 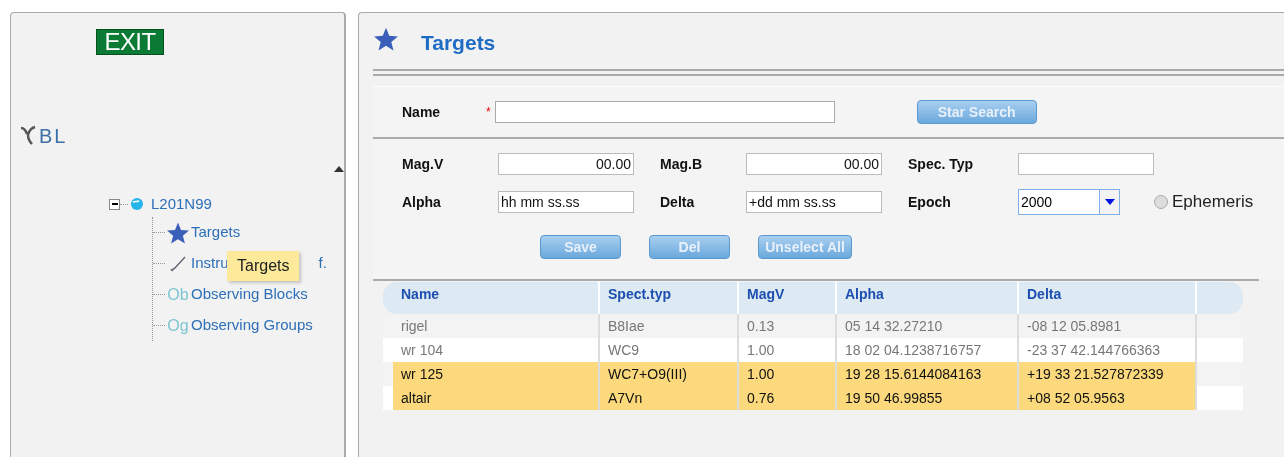 What do you see at coordinates (178, 294) in the screenshot?
I see `badge-icon: Ob` at bounding box center [178, 294].